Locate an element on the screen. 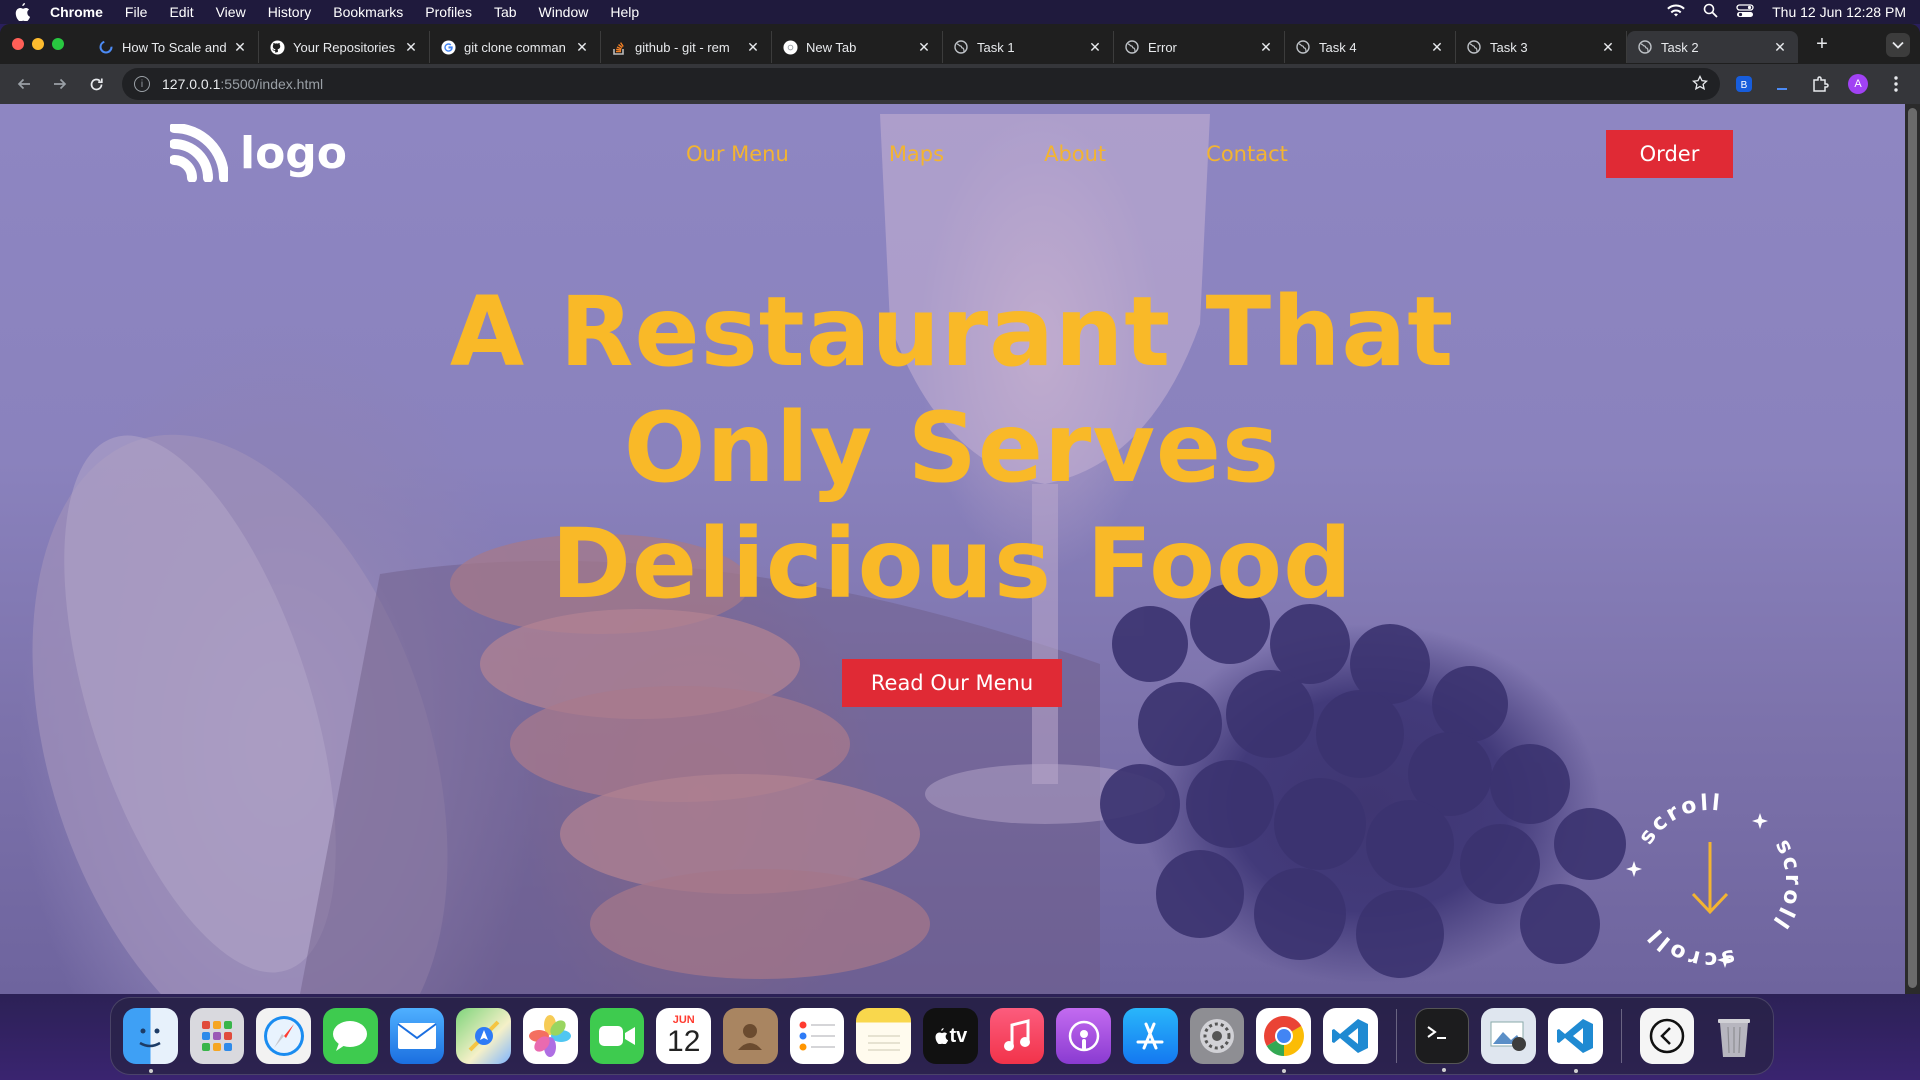 This screenshot has height=1080, width=1920. chrome-menu-kebab-icon is located at coordinates (1896, 84).